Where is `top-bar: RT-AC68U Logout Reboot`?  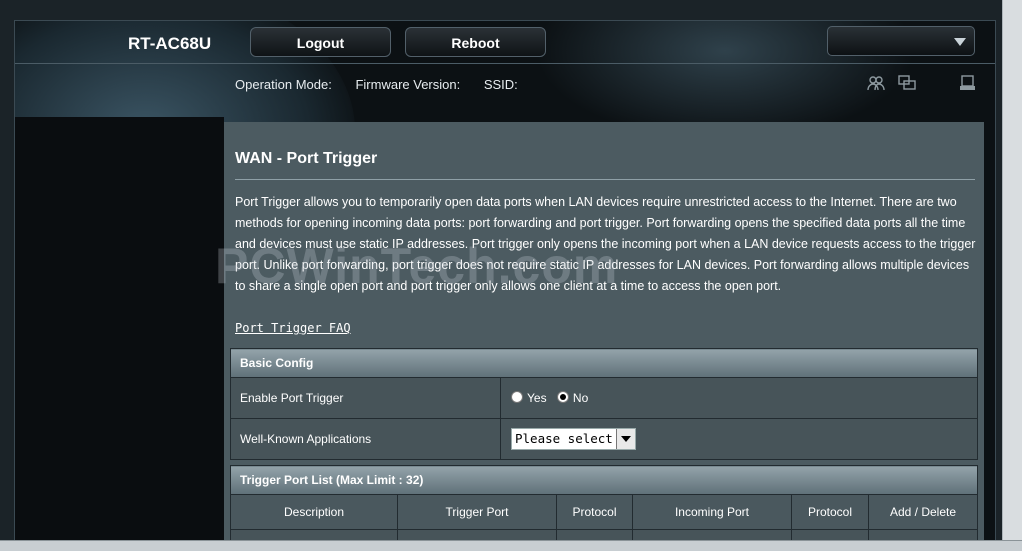 top-bar: RT-AC68U Logout Reboot is located at coordinates (505, 42).